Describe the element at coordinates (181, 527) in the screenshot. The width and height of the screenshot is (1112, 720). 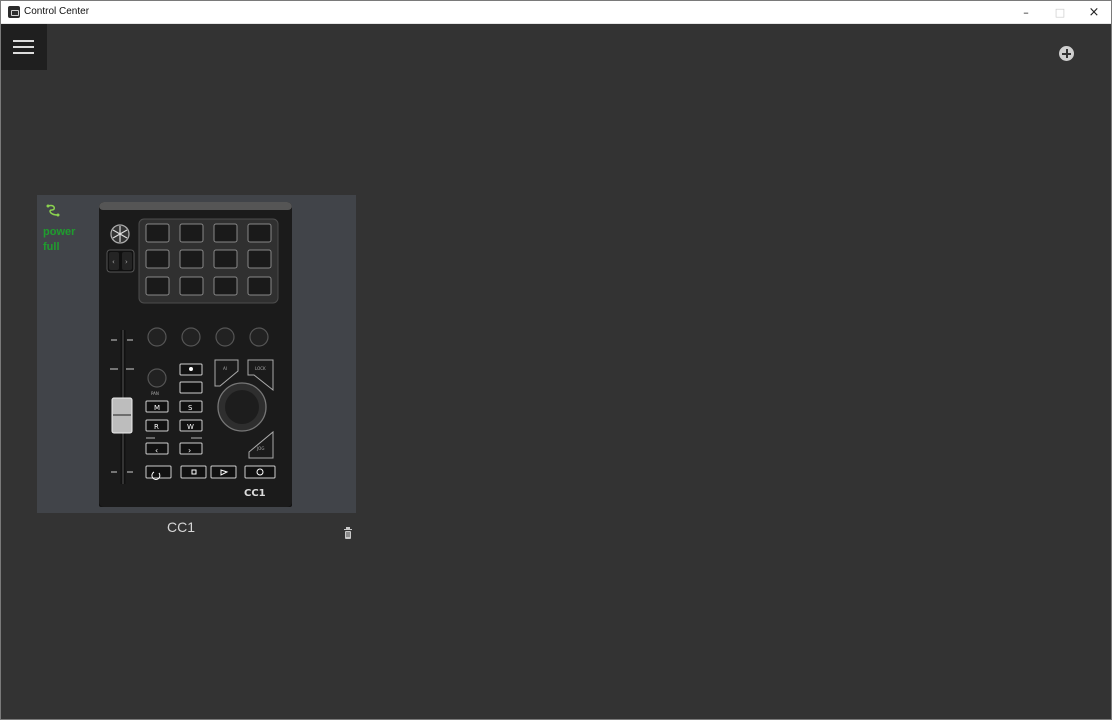
I see `device-name-label: CC1` at that location.